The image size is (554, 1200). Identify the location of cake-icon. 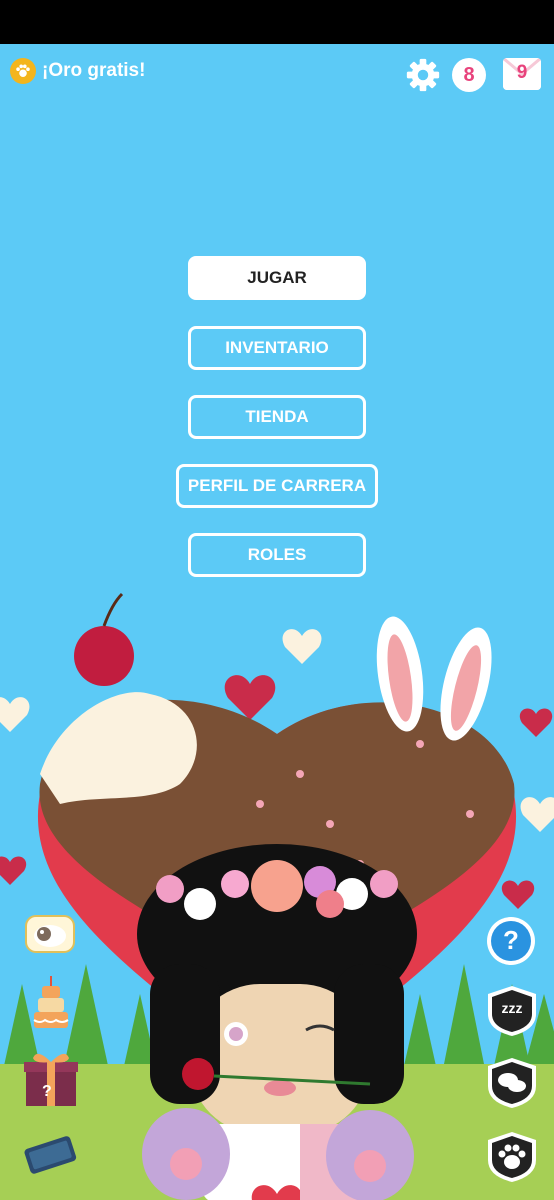
(51, 1002).